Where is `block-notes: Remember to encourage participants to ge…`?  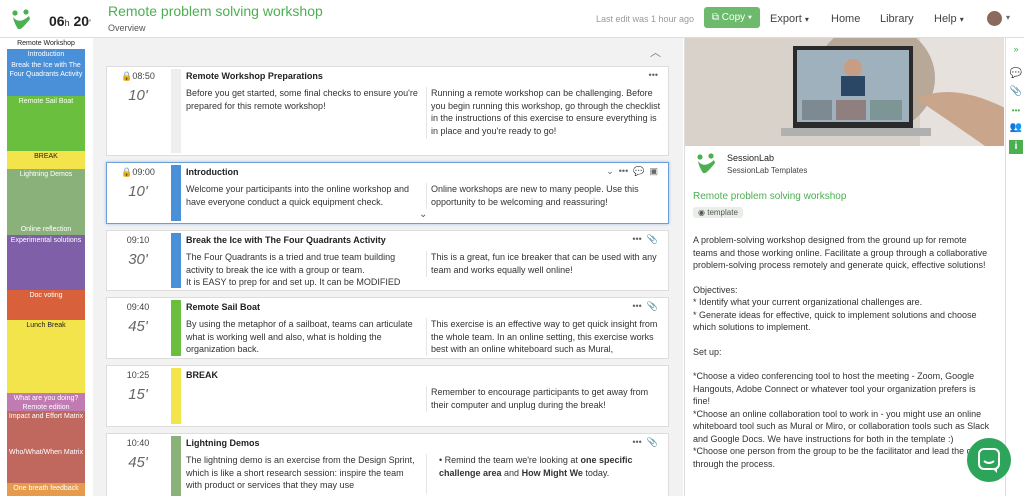 block-notes: Remember to encourage participants to ge… is located at coordinates (545, 399).